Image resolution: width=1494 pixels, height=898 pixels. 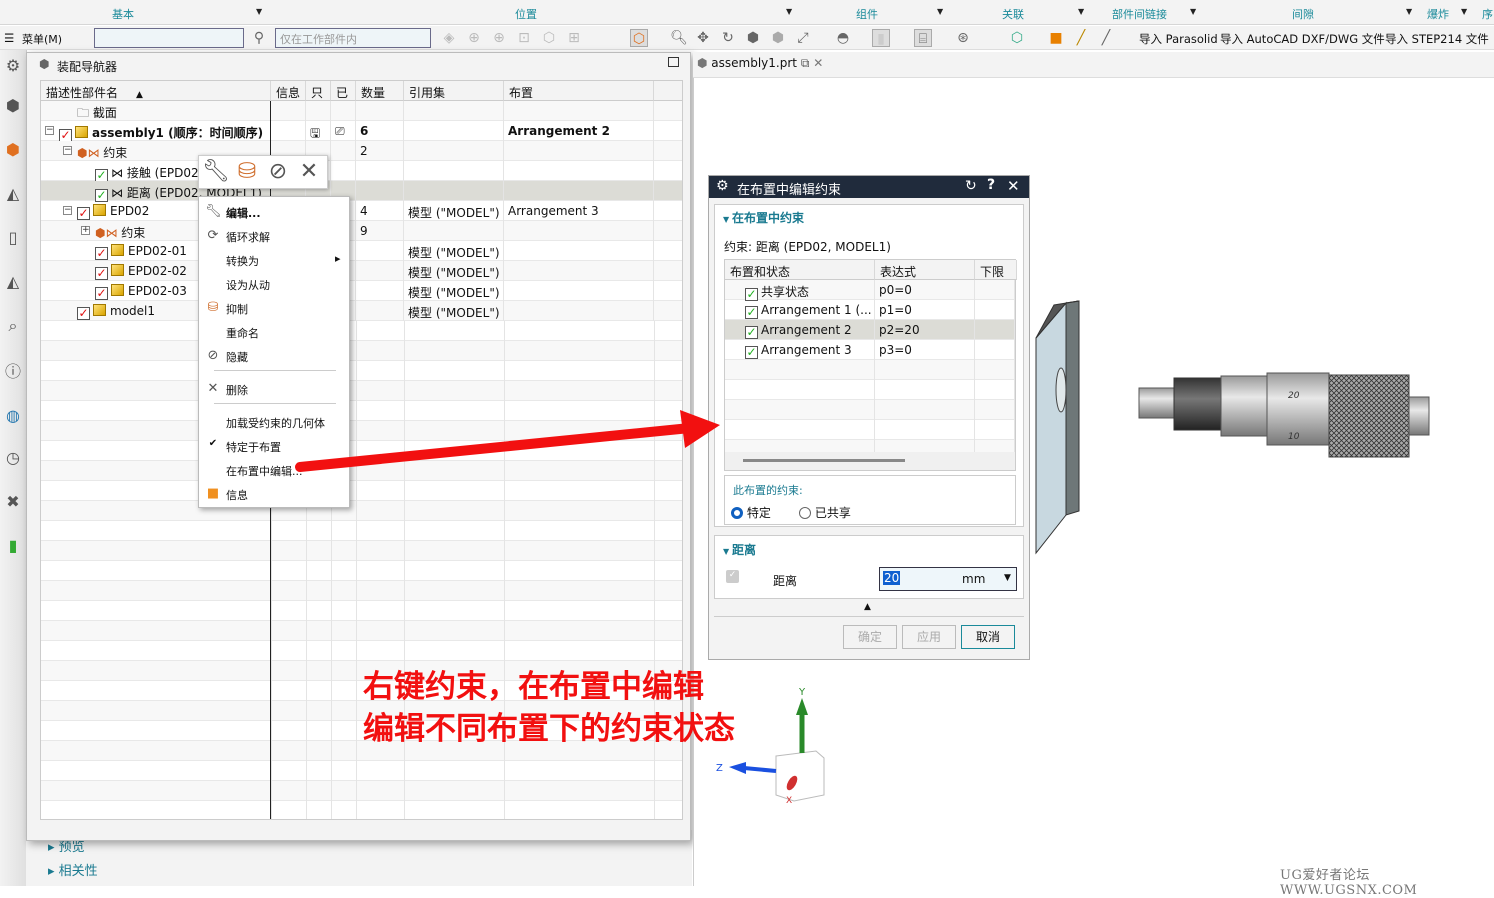 I want to click on history-icon: ⓘ, so click(x=13, y=372).